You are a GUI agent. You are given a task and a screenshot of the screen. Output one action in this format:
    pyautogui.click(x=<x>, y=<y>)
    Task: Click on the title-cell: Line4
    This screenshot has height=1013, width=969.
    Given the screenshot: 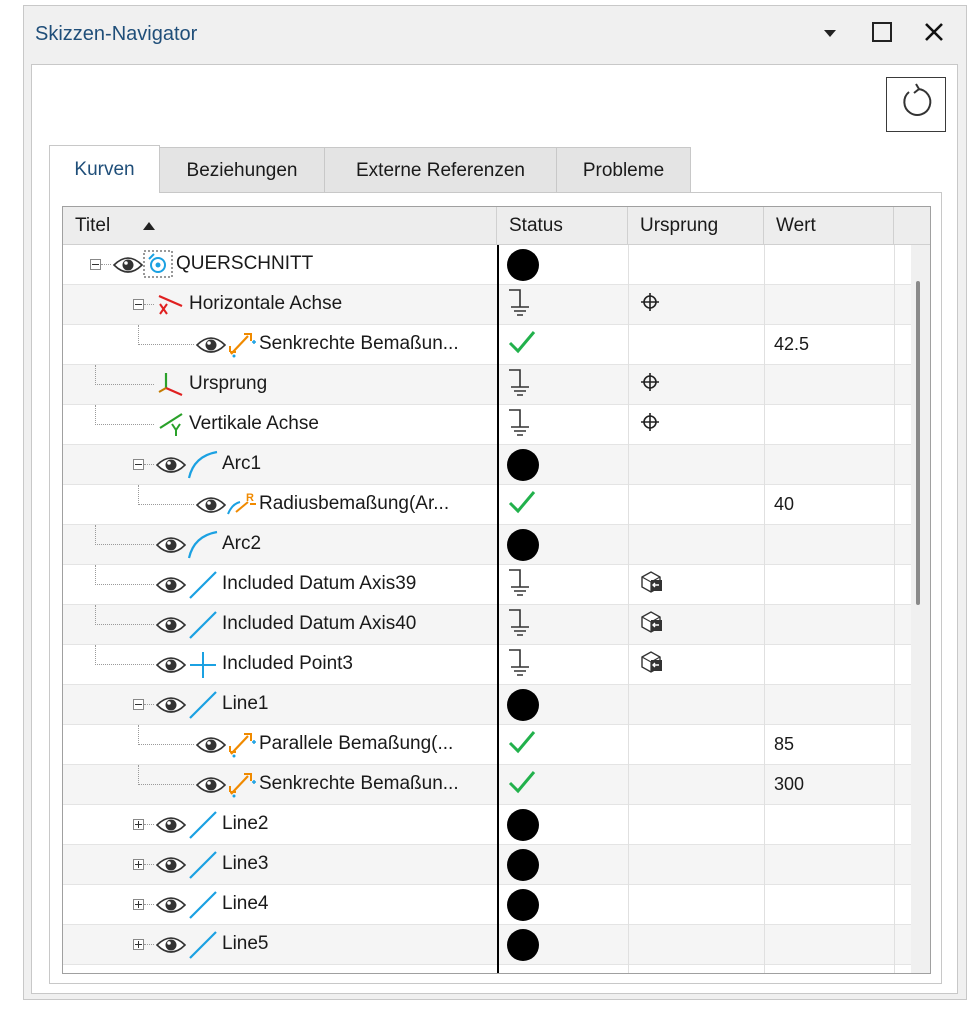 What is the action you would take?
    pyautogui.click(x=280, y=904)
    